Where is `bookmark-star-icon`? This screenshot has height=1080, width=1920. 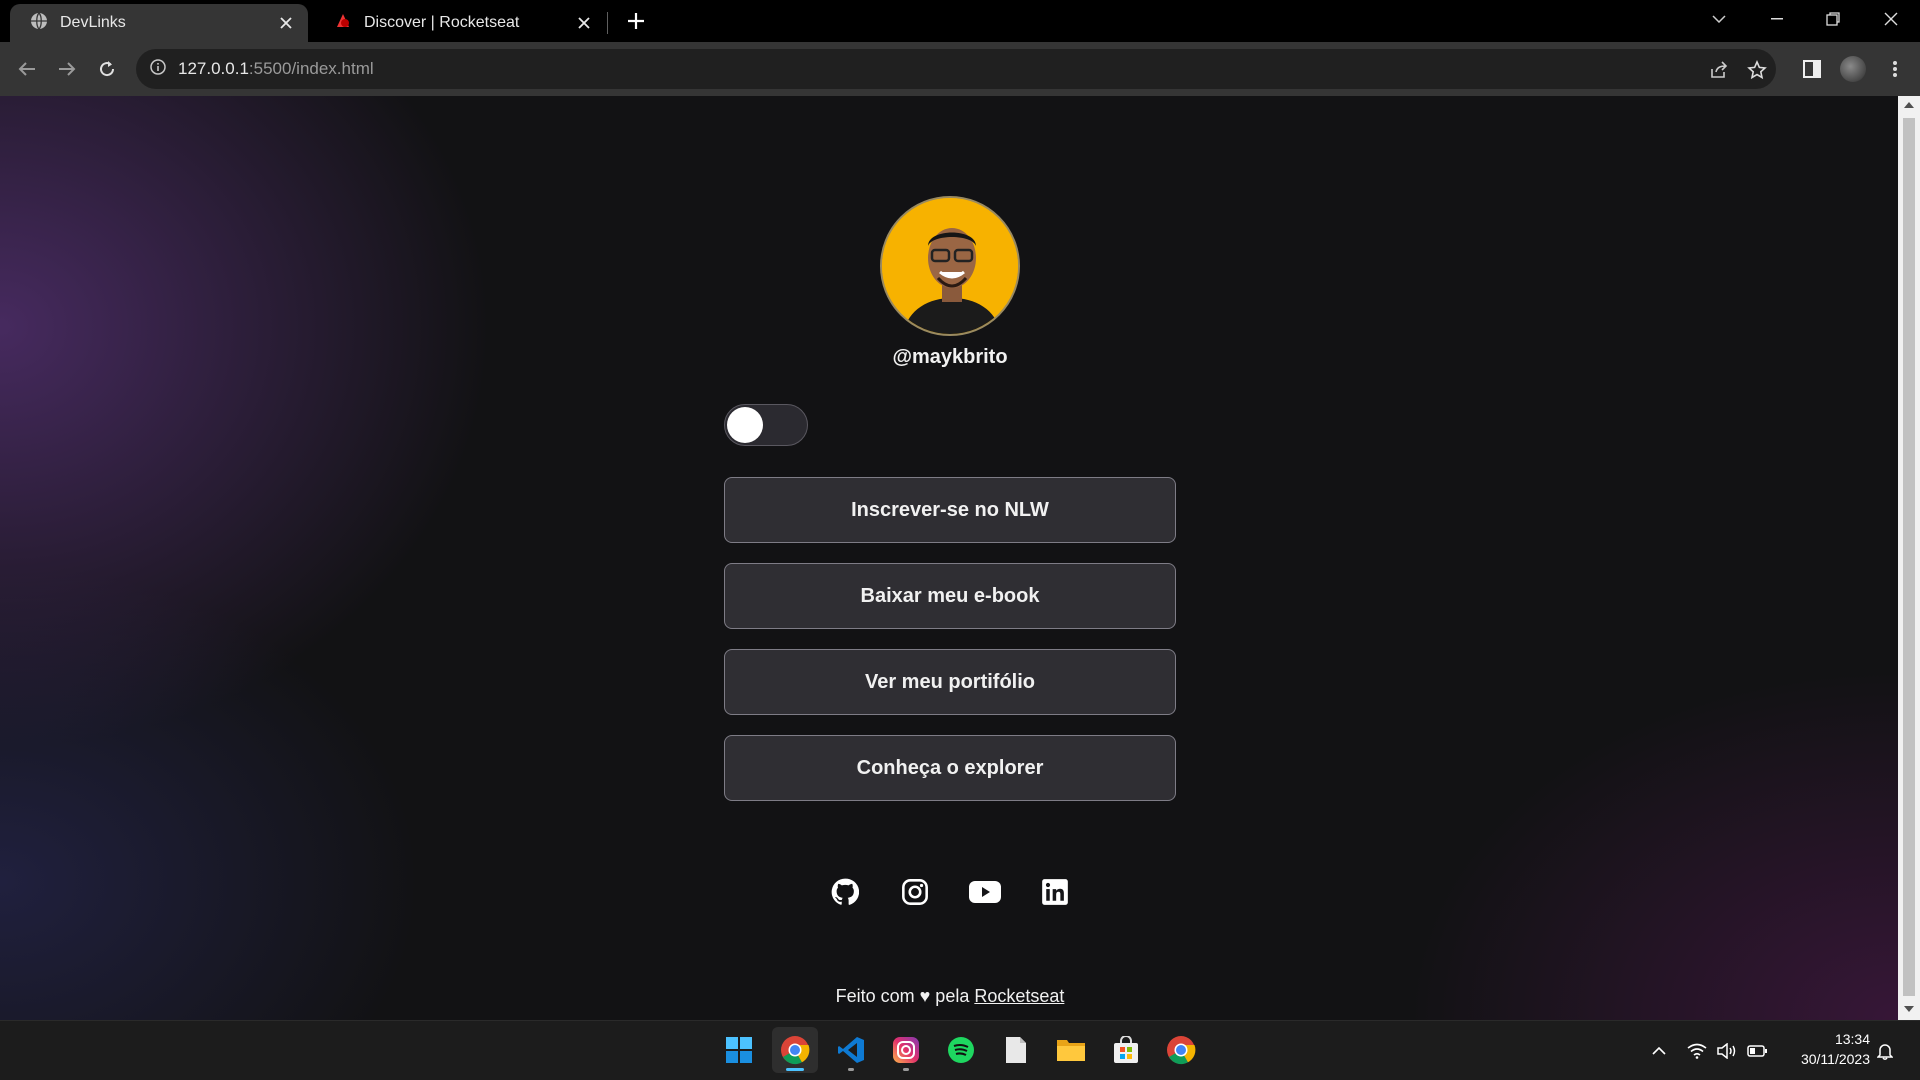 bookmark-star-icon is located at coordinates (1757, 70).